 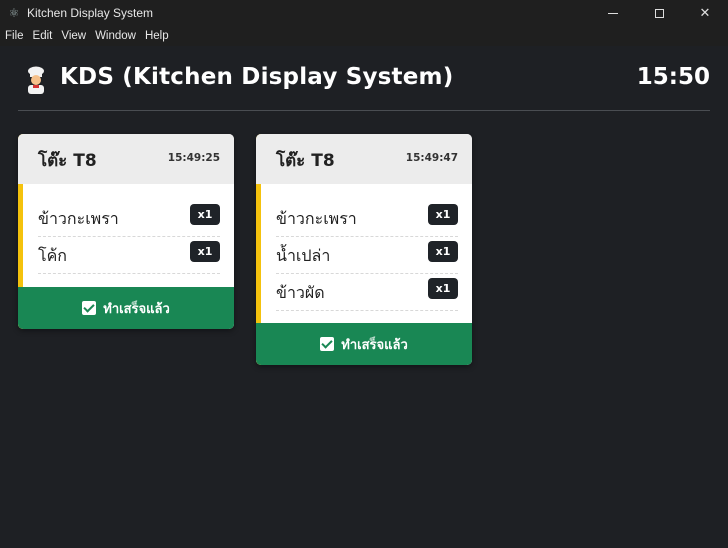 What do you see at coordinates (157, 36) in the screenshot?
I see `menu-help: Help` at bounding box center [157, 36].